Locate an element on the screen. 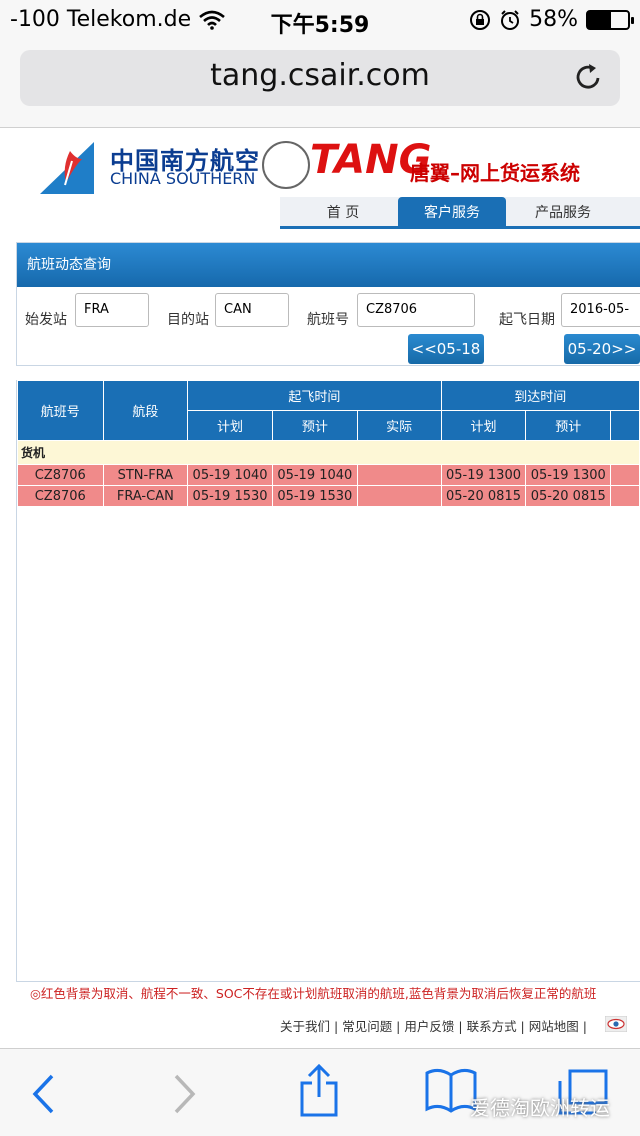 This screenshot has width=640, height=1136. category-label: 货机 is located at coordinates (328, 452).